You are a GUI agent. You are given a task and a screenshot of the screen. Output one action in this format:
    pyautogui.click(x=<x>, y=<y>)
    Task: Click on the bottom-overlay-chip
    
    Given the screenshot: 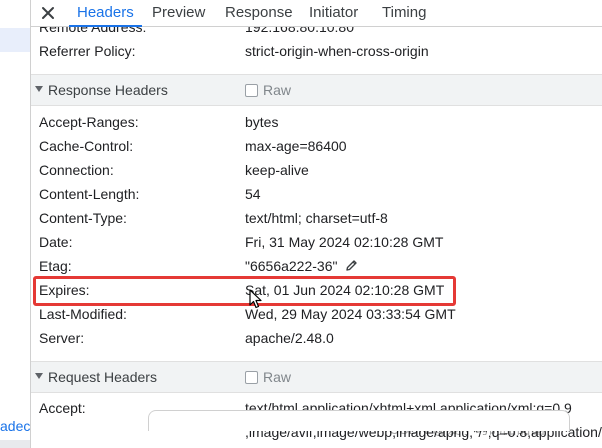 What is the action you would take?
    pyautogui.click(x=359, y=420)
    